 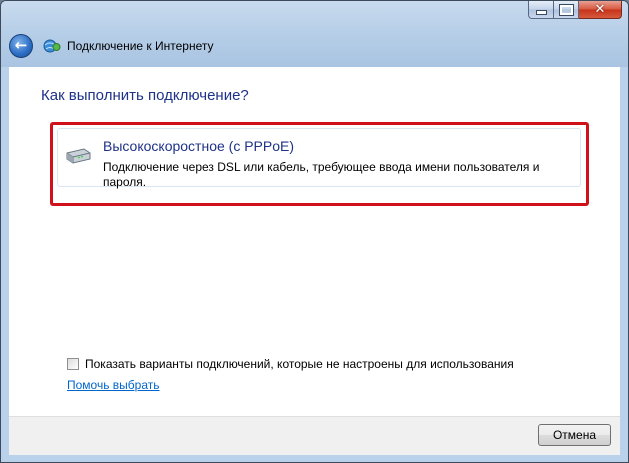 I want to click on wizard-nav-row: ← Подключение к Интернету, so click(x=111, y=46).